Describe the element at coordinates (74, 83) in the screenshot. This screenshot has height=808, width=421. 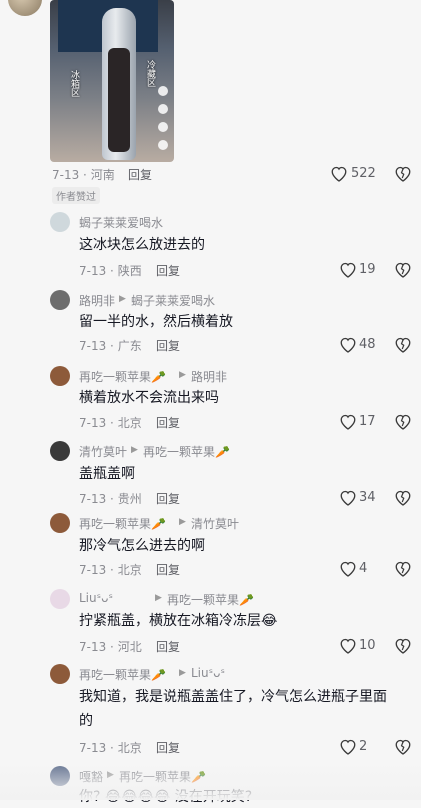
I see `thumbnail-label-left: 冰箱区` at that location.